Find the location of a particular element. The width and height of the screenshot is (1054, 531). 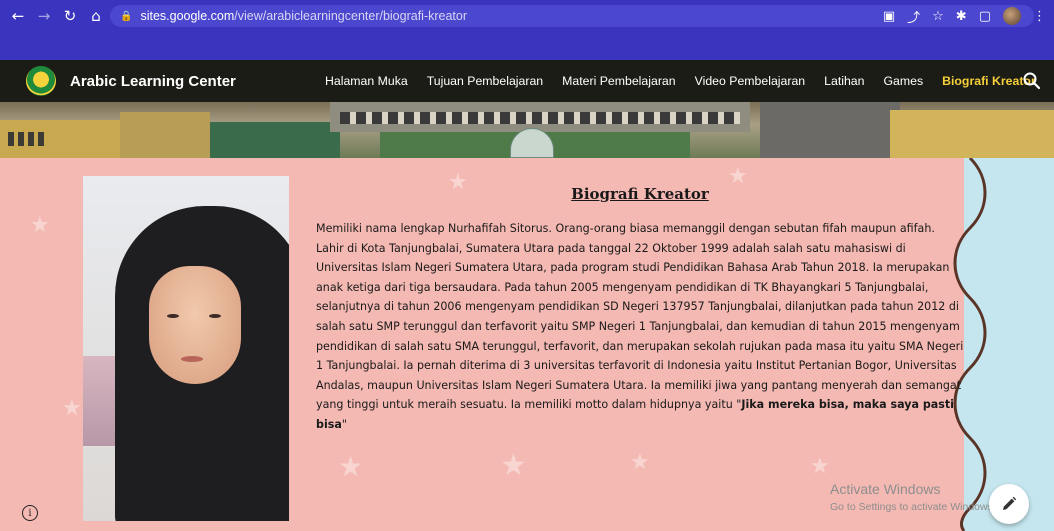

back-arrow-icon: ← is located at coordinates (18, 16).